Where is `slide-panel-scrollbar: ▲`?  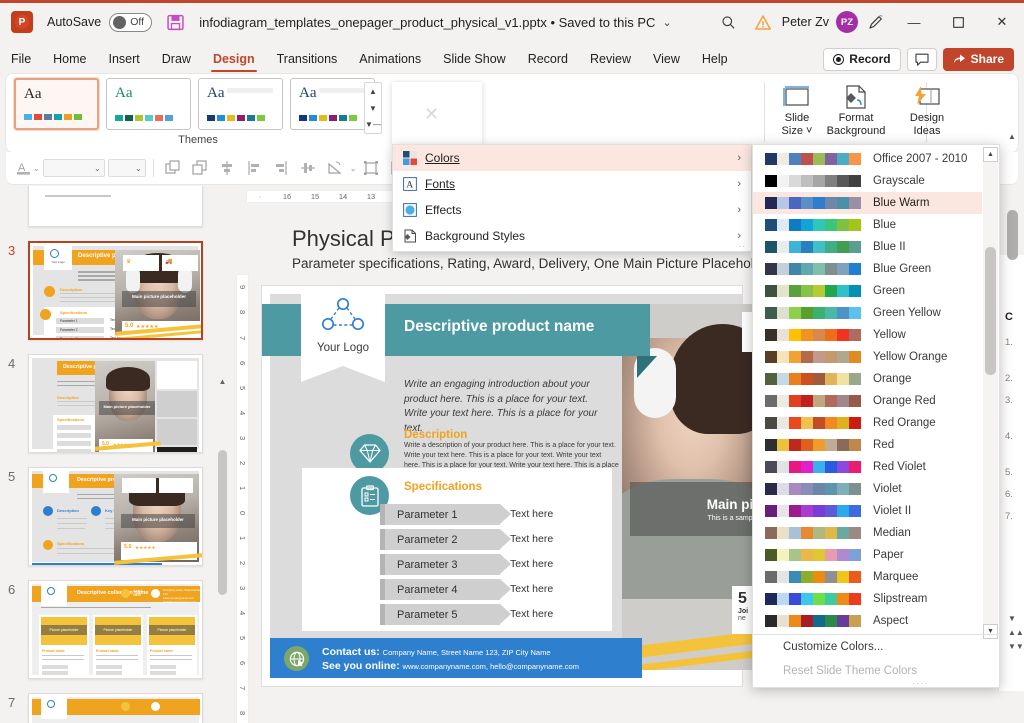
slide-panel-scrollbar: ▲ is located at coordinates (222, 547).